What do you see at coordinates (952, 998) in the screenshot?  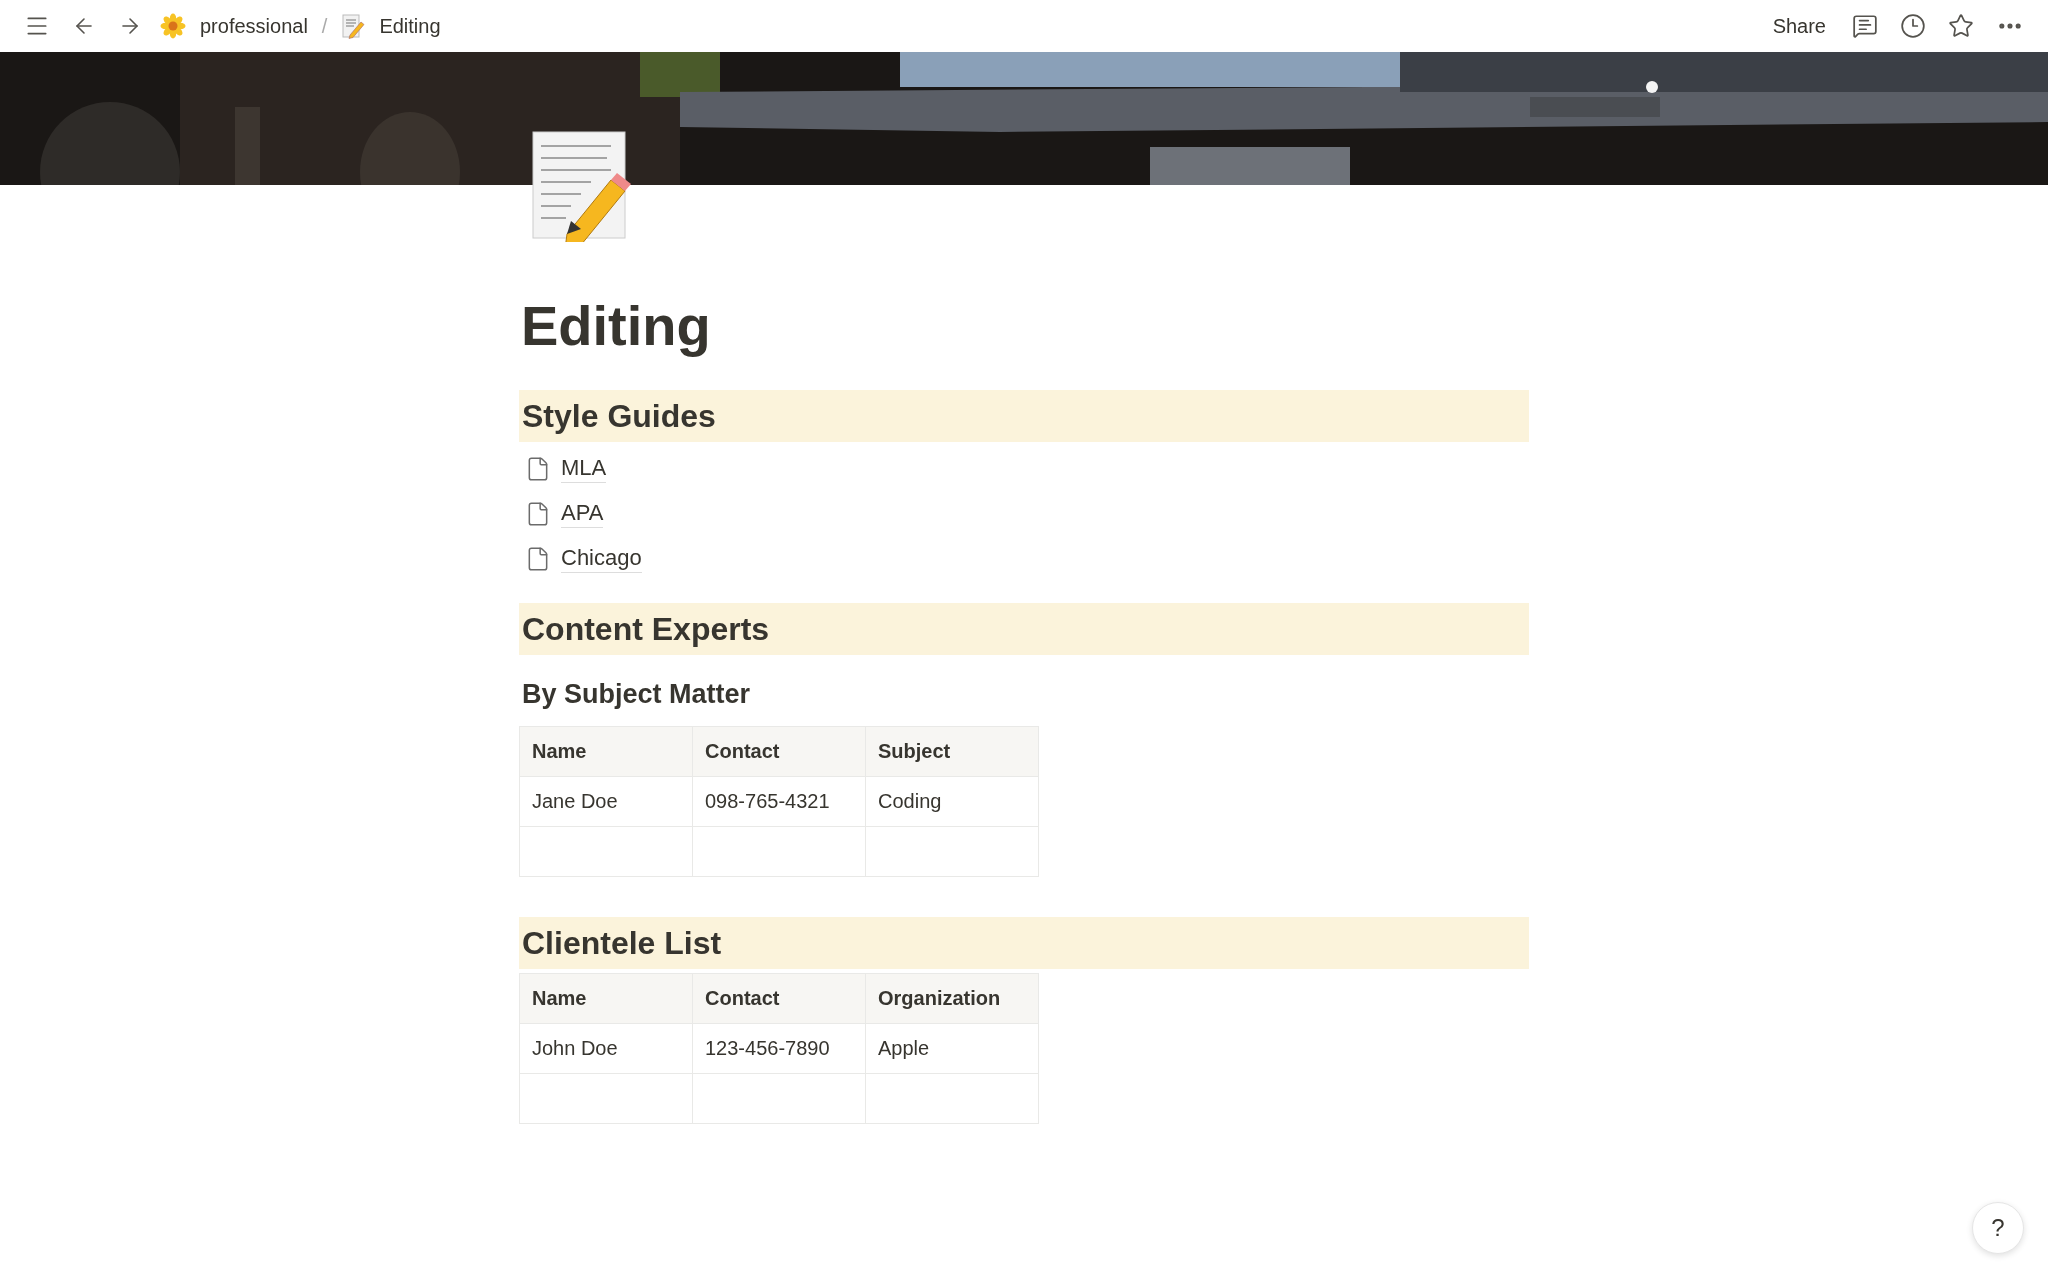 I see `column-header: Organization` at bounding box center [952, 998].